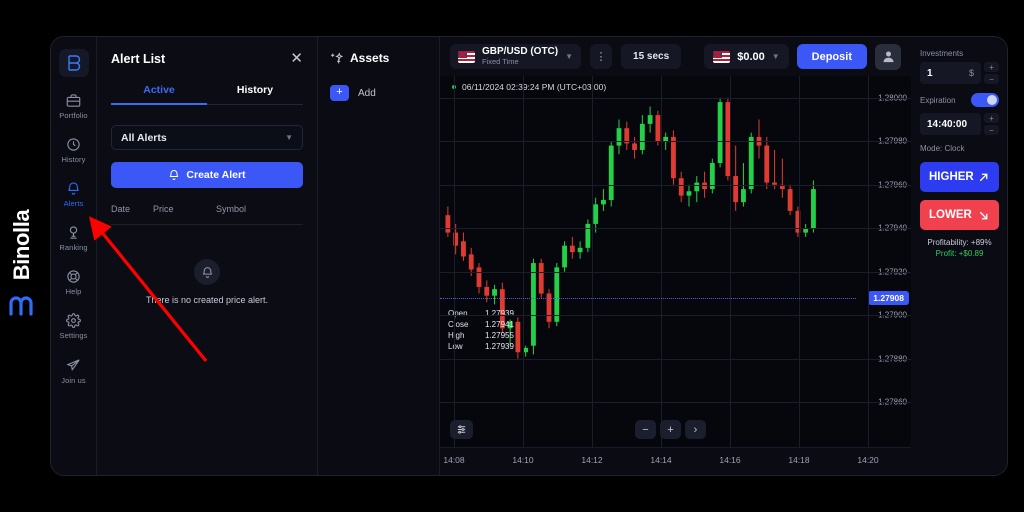 The height and width of the screenshot is (512, 1024). Describe the element at coordinates (942, 148) in the screenshot. I see `mode-label: Mode: Clock` at that location.